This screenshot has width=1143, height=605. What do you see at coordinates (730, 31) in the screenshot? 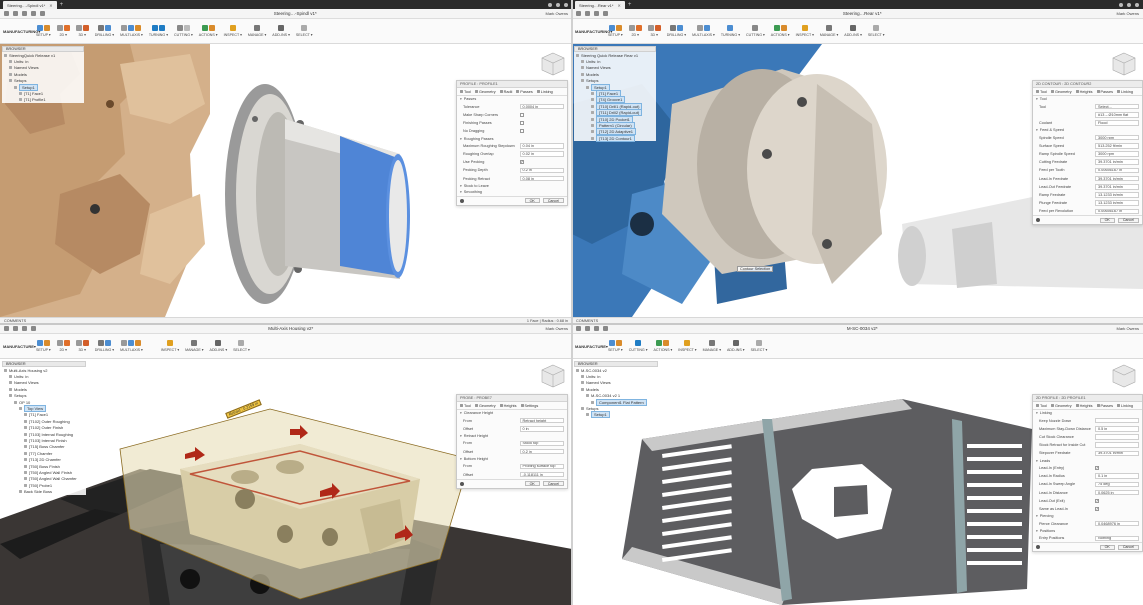
I see `ribbon-group: TURNING ▾` at bounding box center [730, 31].